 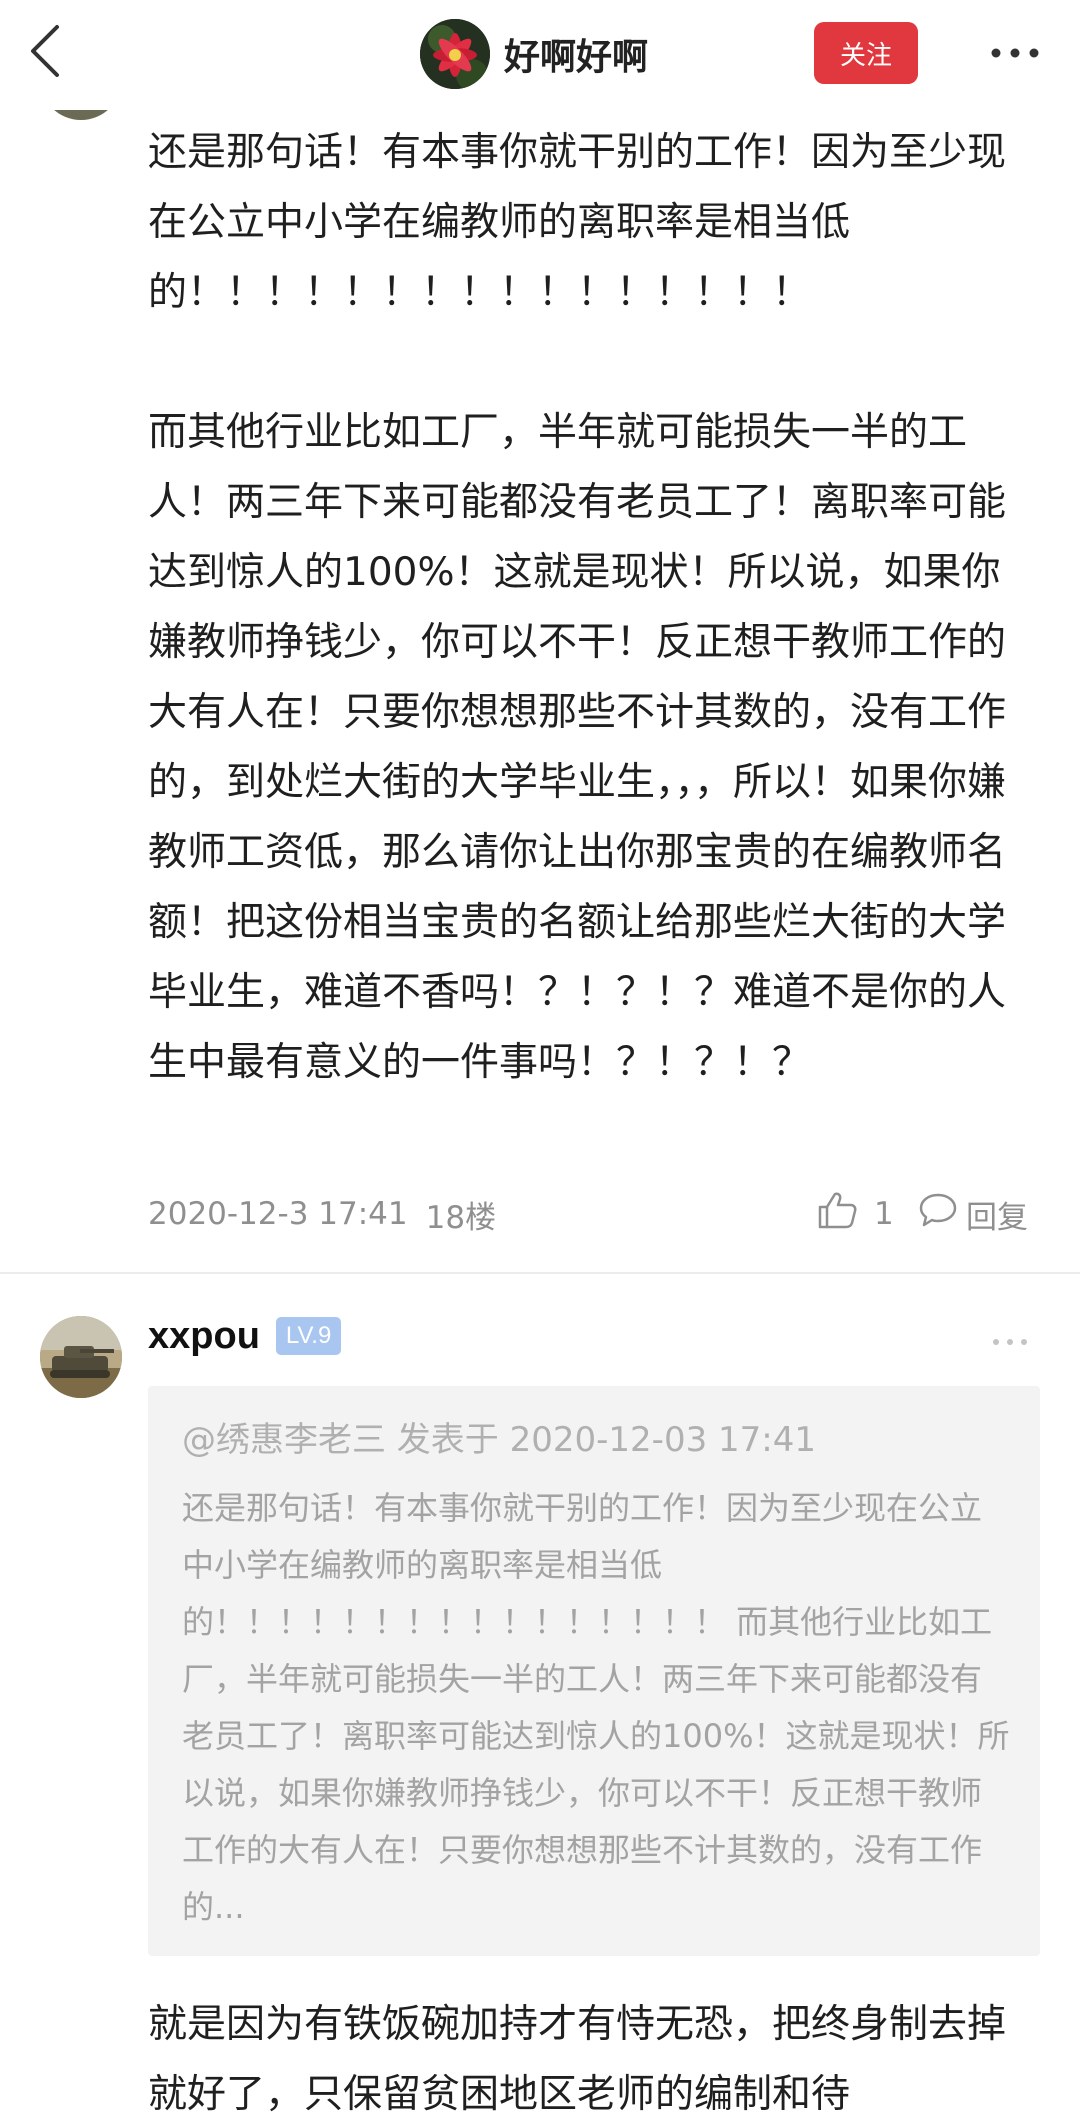 I want to click on author-name: 好啊好啊, so click(x=576, y=54).